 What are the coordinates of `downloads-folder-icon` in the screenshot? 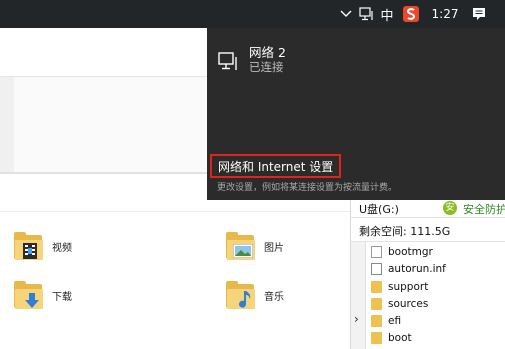 It's located at (29, 295).